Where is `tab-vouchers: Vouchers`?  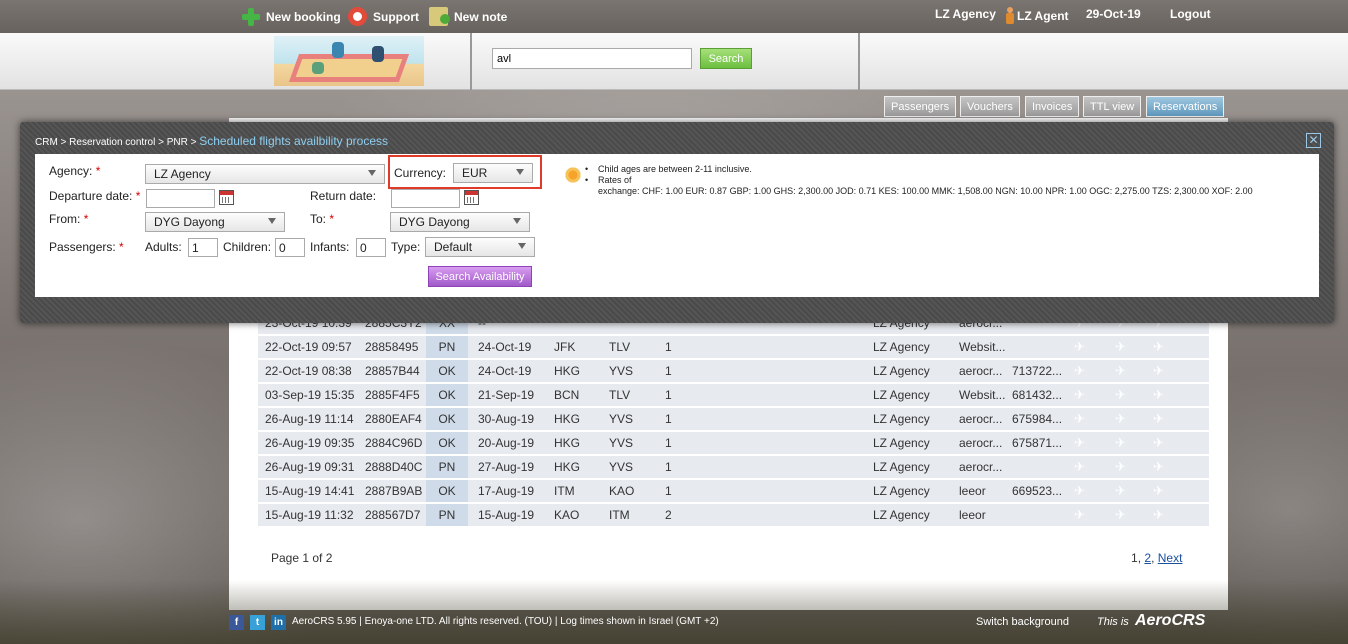
tab-vouchers: Vouchers is located at coordinates (990, 106).